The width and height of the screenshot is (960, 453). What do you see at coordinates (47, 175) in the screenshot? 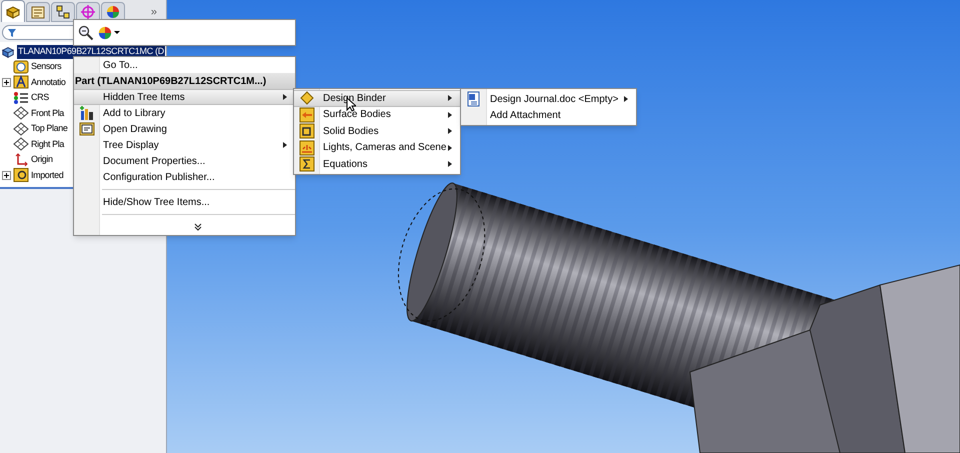
I see `tree-item: Imported` at bounding box center [47, 175].